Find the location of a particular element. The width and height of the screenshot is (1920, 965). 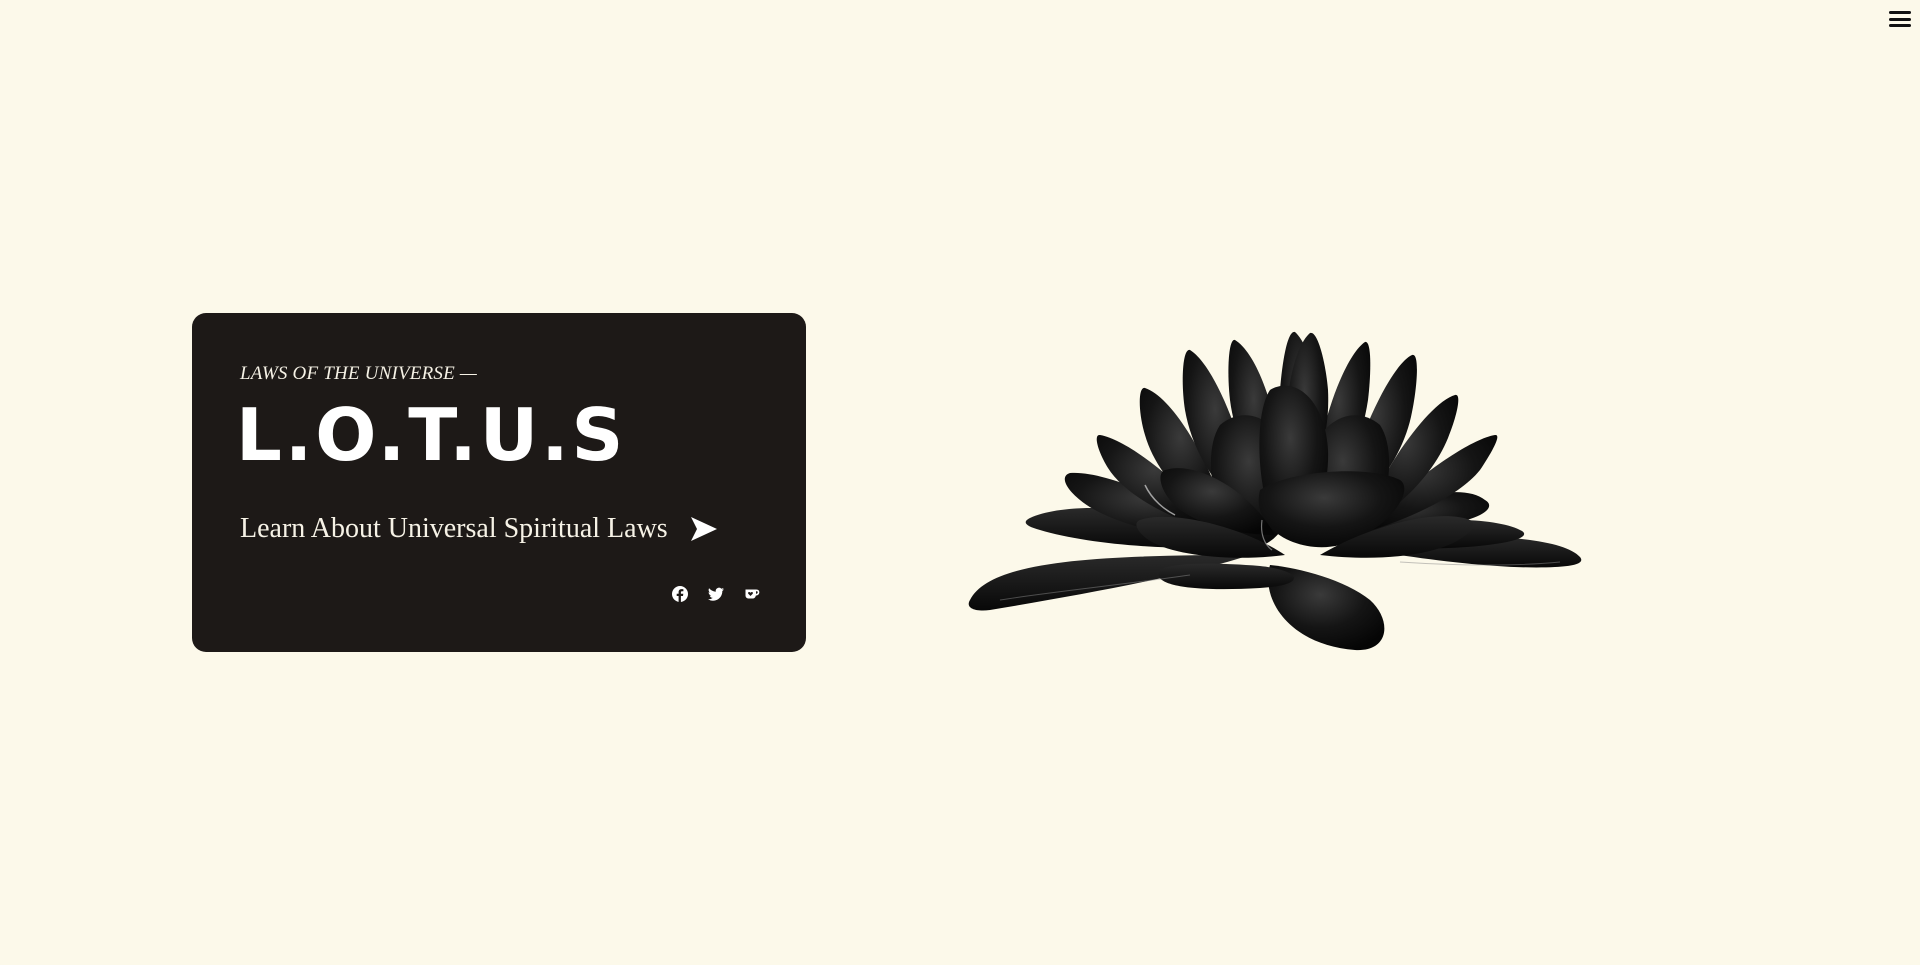

hamburger-menu-icon is located at coordinates (1900, 19).